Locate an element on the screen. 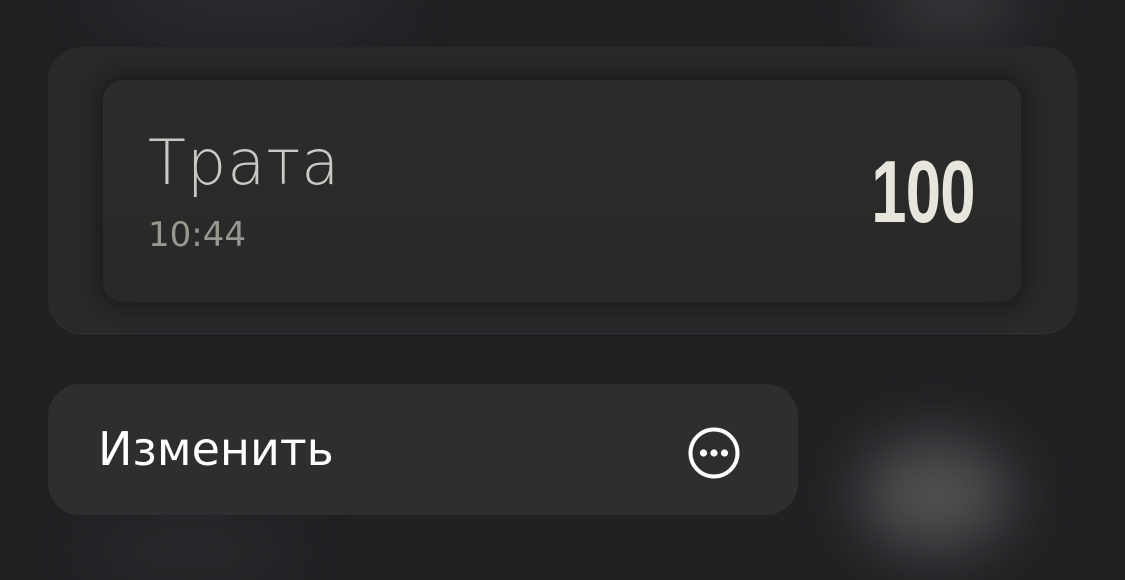 The height and width of the screenshot is (580, 1125). transaction-title: Трата is located at coordinates (244, 162).